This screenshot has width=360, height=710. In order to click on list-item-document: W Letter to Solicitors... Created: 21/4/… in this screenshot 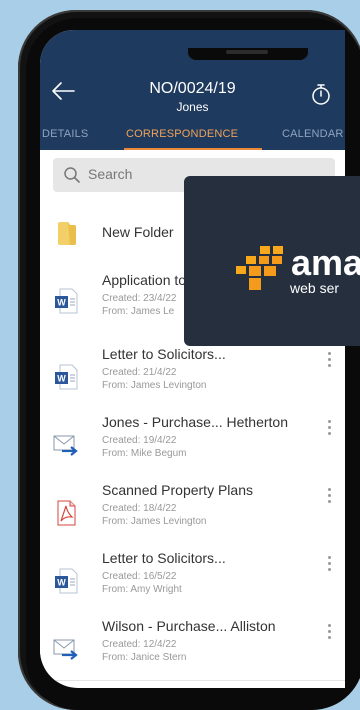, I will do `click(192, 372)`.